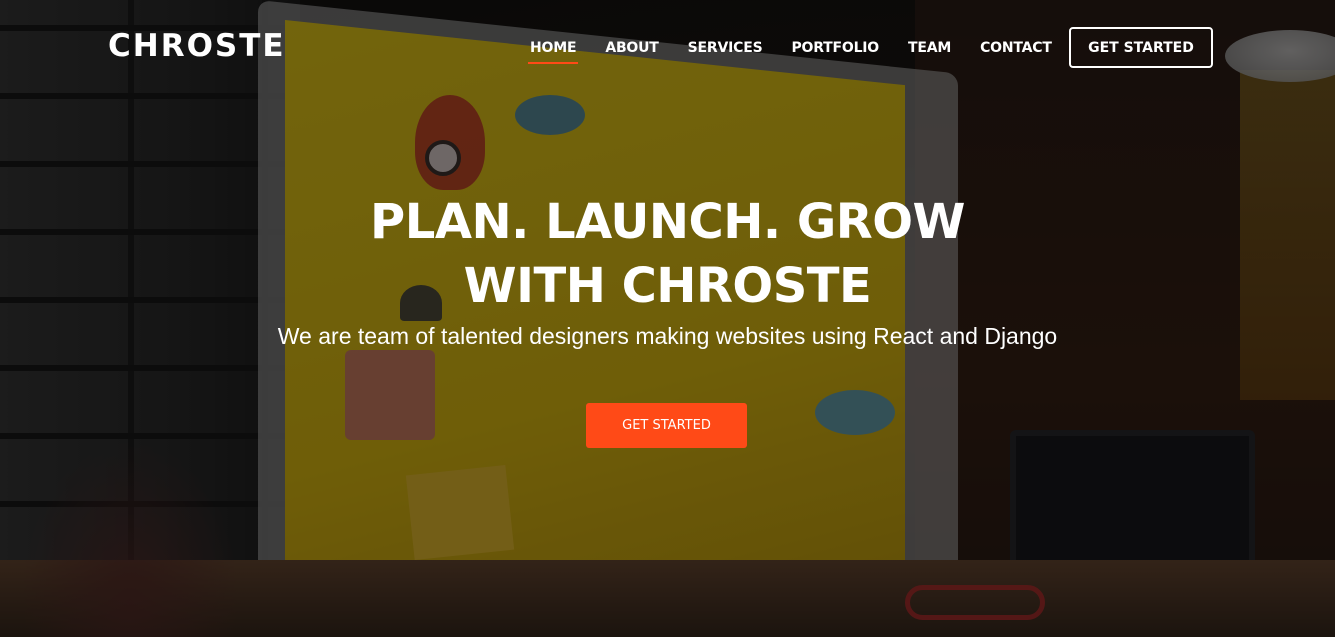 The height and width of the screenshot is (637, 1335). I want to click on hero-get-started-button: GET STARTED, so click(666, 425).